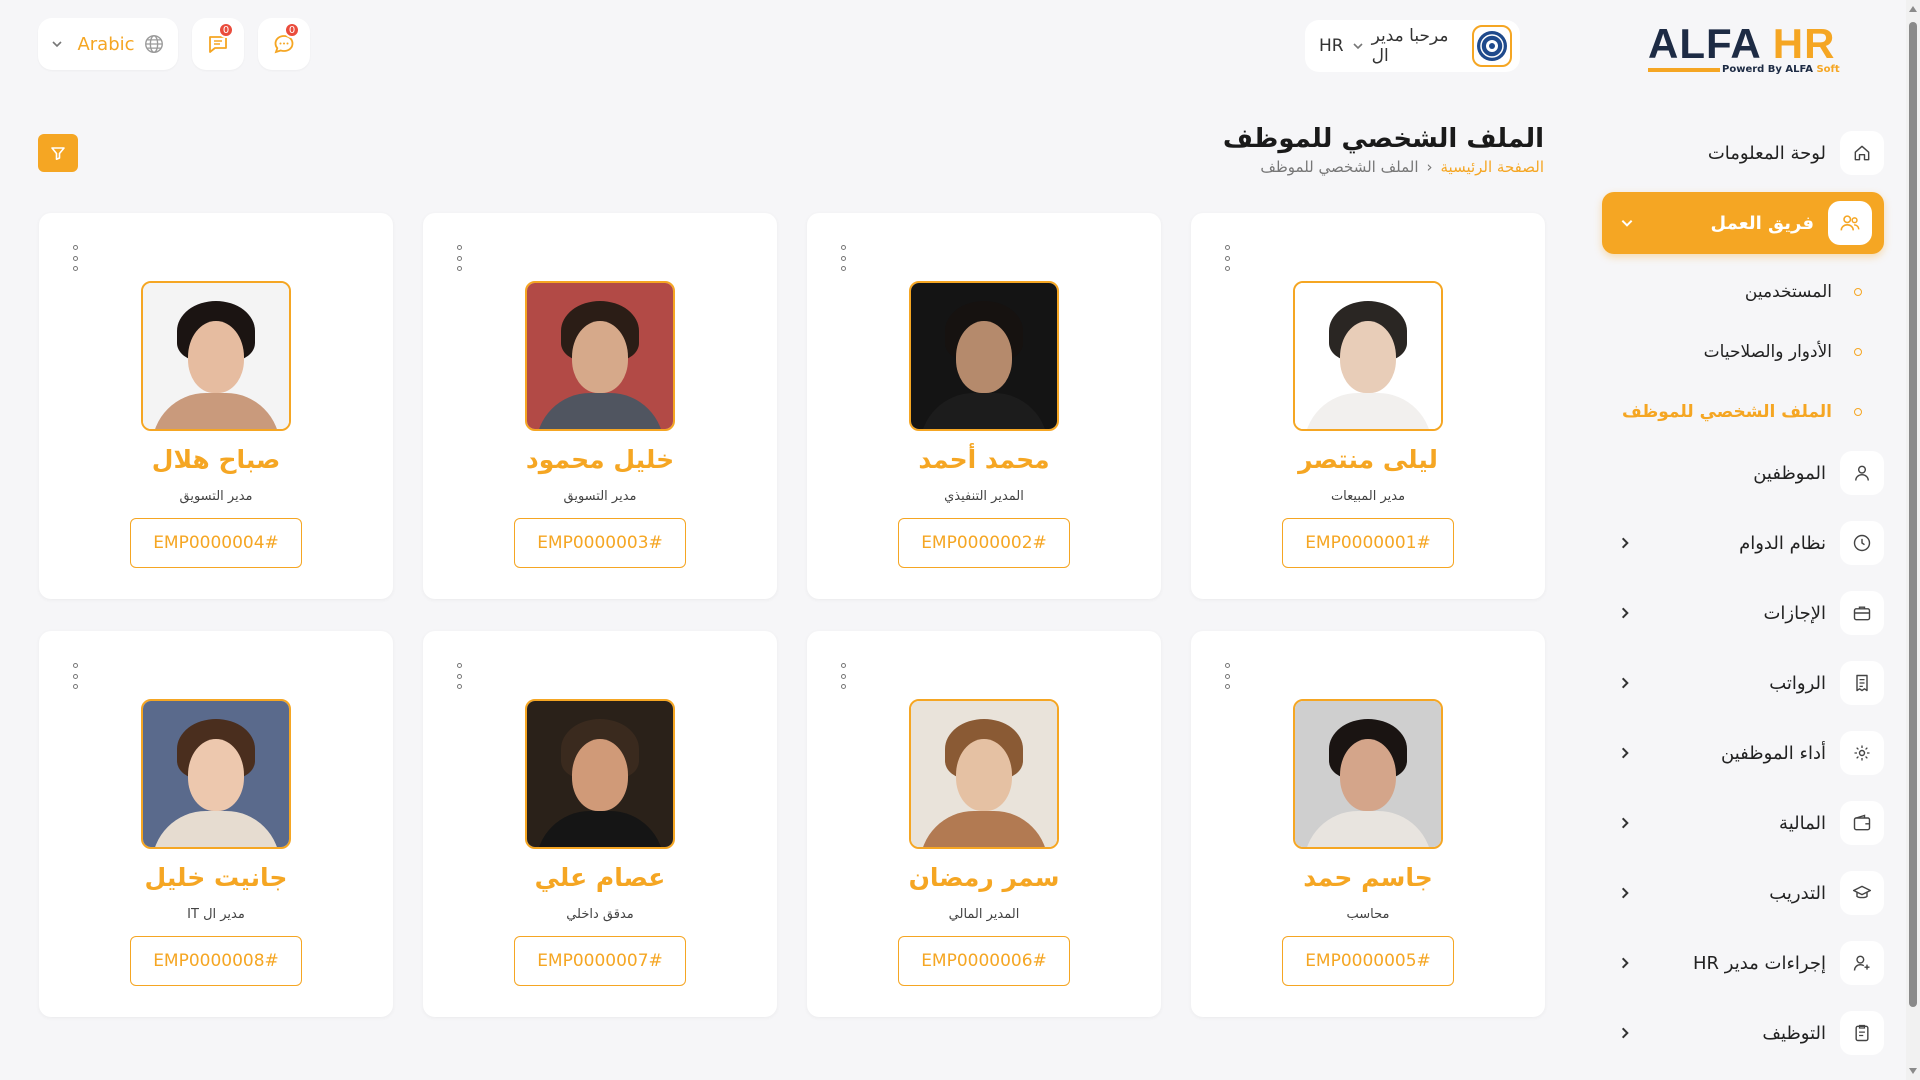 The height and width of the screenshot is (1080, 1920). I want to click on scroll-down-arrow-icon, so click(1913, 1071).